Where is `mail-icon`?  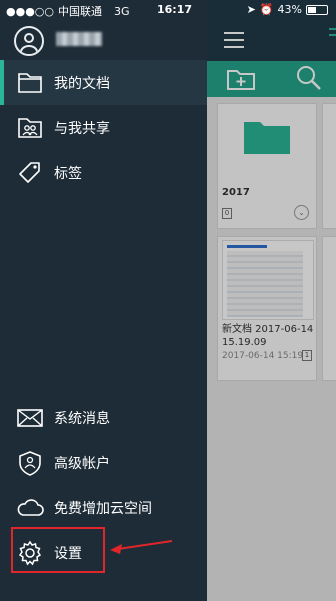
mail-icon is located at coordinates (30, 418).